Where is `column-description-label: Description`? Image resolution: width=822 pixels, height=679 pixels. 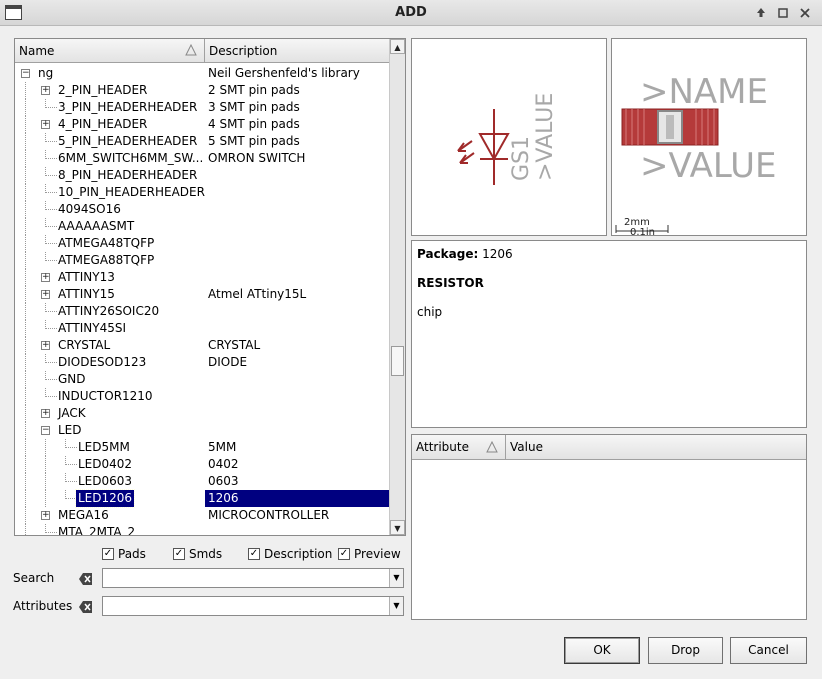 column-description-label: Description is located at coordinates (243, 51).